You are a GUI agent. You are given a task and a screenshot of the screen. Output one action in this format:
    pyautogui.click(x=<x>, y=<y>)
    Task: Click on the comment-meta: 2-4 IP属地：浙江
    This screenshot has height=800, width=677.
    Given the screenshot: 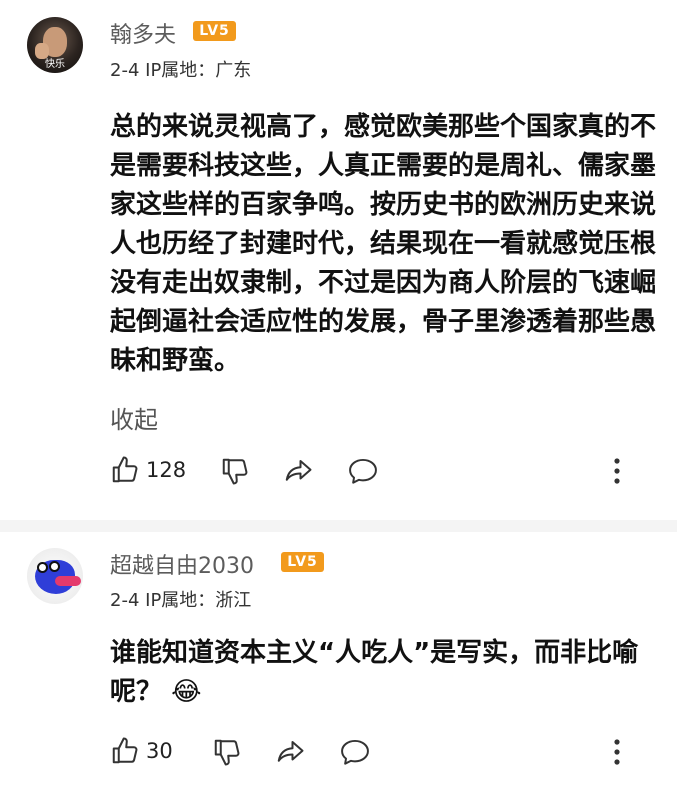 What is the action you would take?
    pyautogui.click(x=180, y=599)
    